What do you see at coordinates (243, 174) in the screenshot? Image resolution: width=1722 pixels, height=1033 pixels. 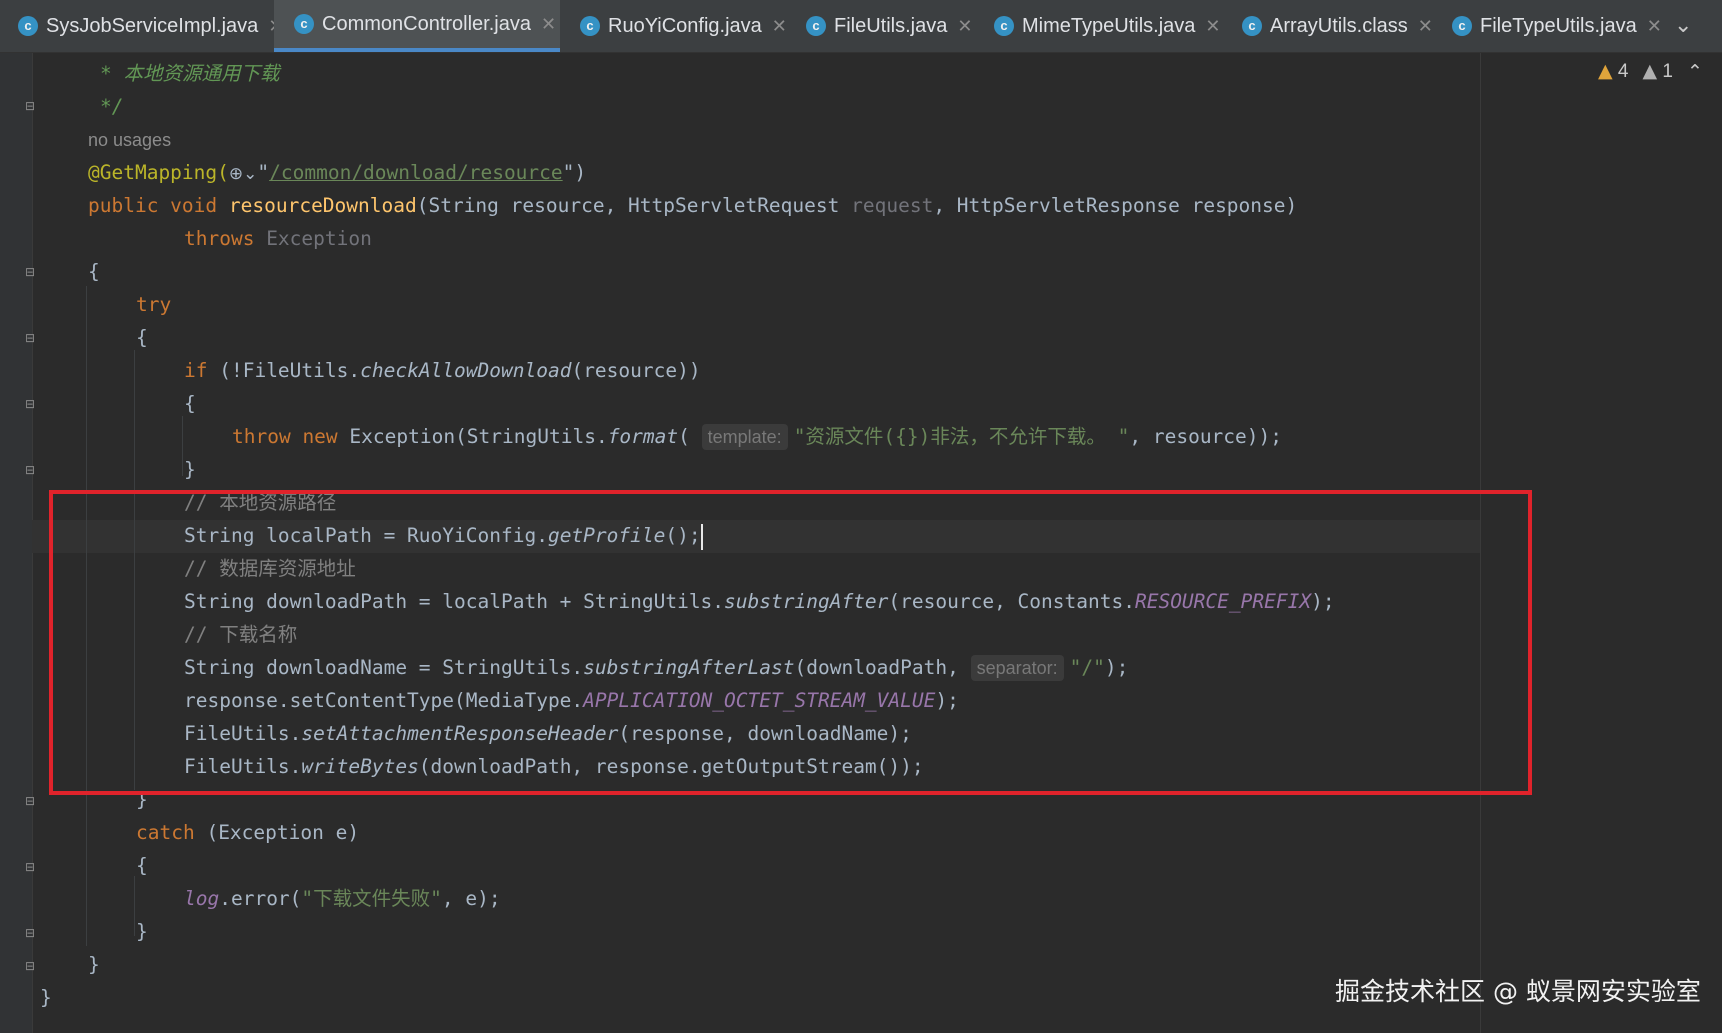 I see `globe-icon: ⊕⌄` at bounding box center [243, 174].